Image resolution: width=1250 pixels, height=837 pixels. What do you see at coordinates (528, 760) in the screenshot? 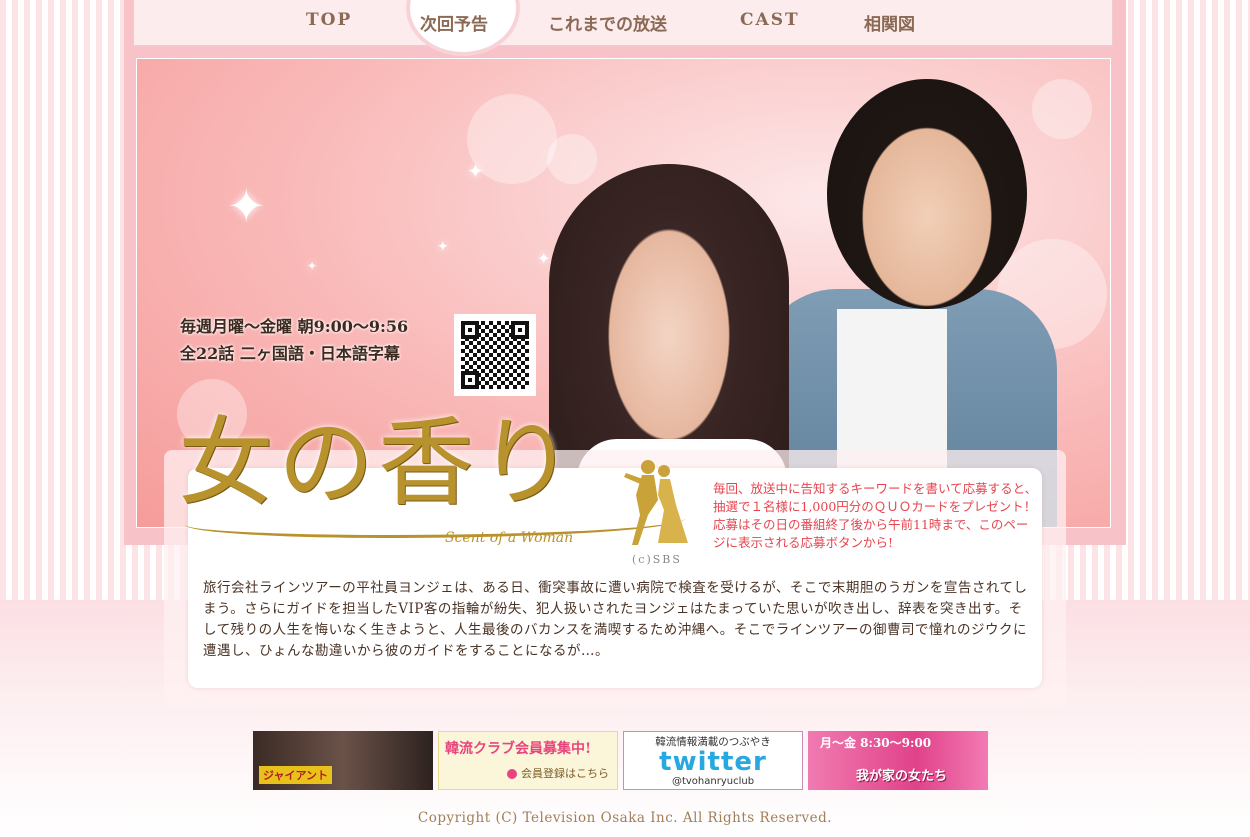
I see `banner-hanryu-club: 韓流クラブ会員募集中! 会員登録はこちら` at bounding box center [528, 760].